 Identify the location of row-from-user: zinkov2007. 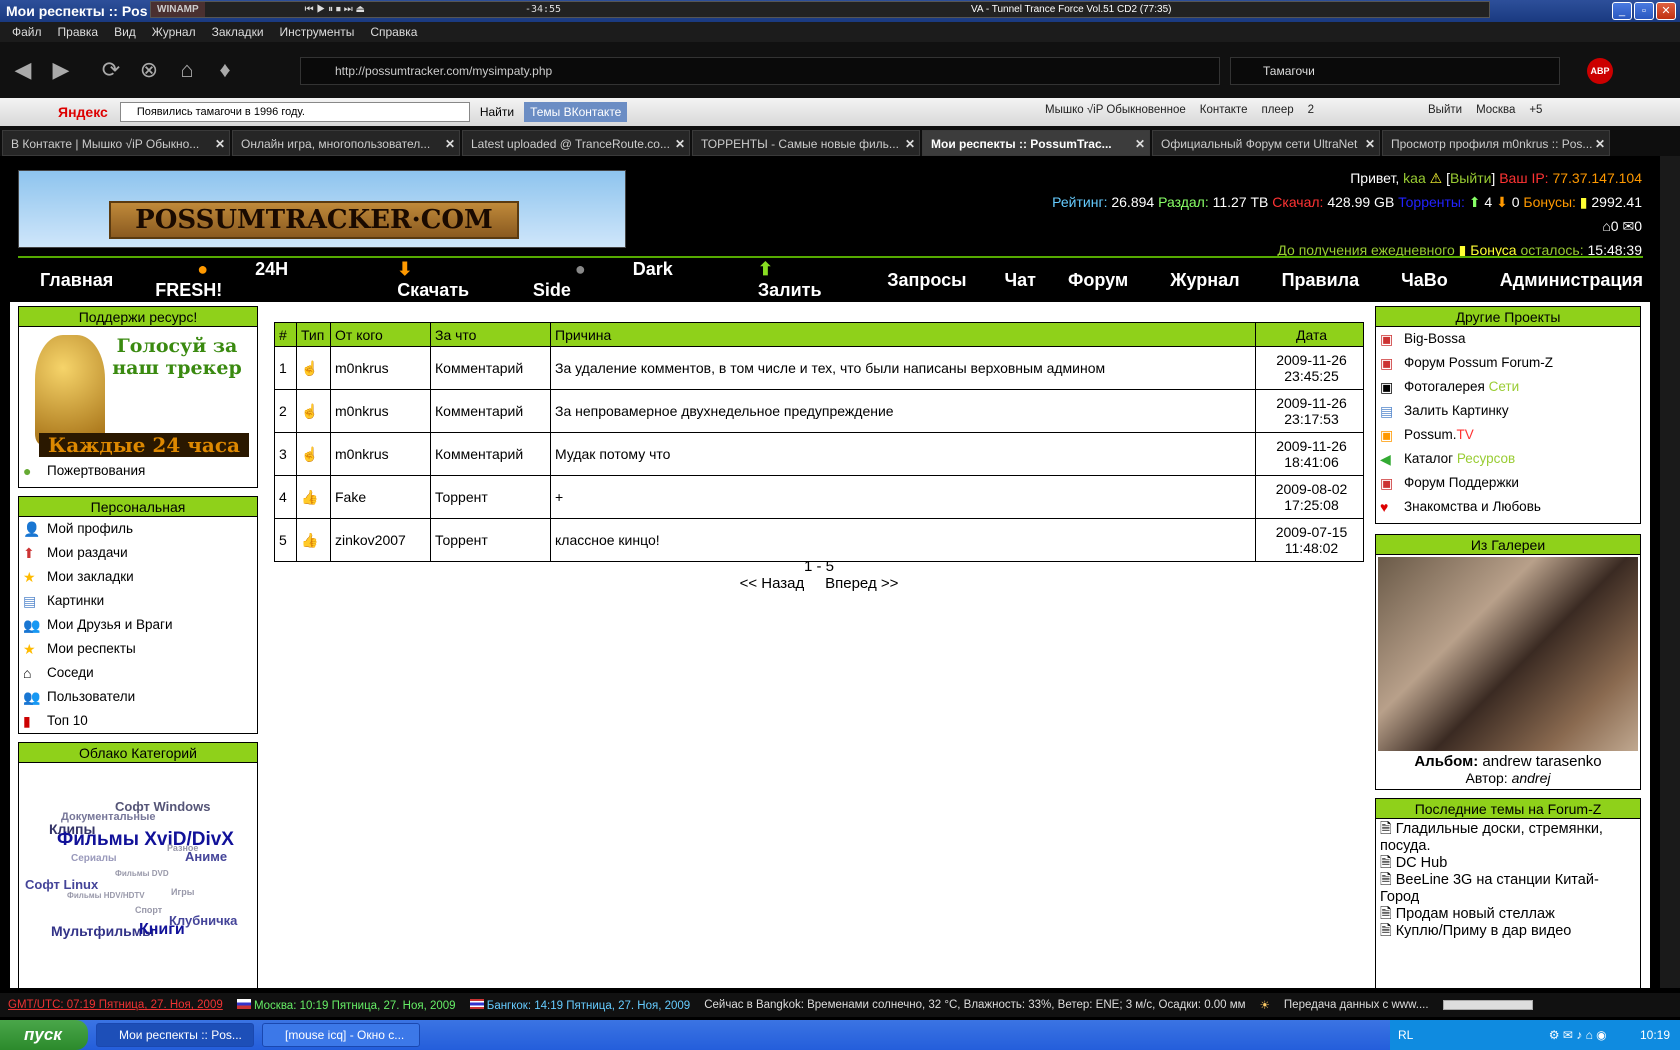
(380, 540).